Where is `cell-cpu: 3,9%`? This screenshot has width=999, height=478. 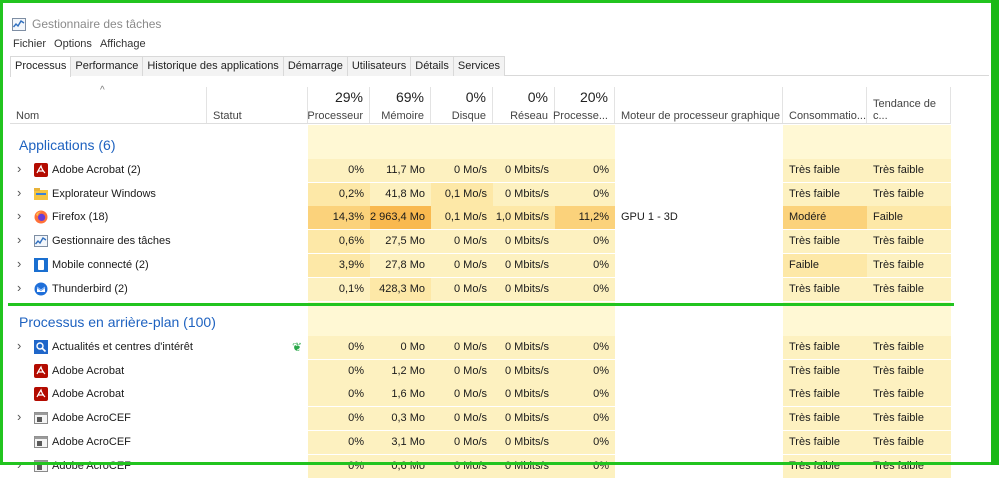 cell-cpu: 3,9% is located at coordinates (339, 265).